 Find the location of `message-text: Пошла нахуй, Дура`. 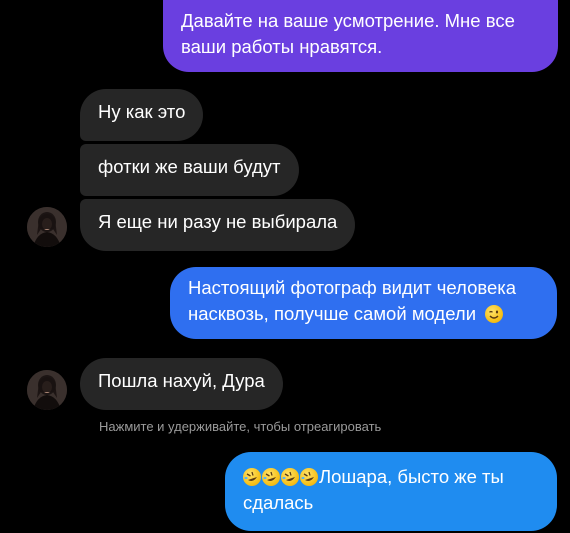

message-text: Пошла нахуй, Дура is located at coordinates (181, 380).